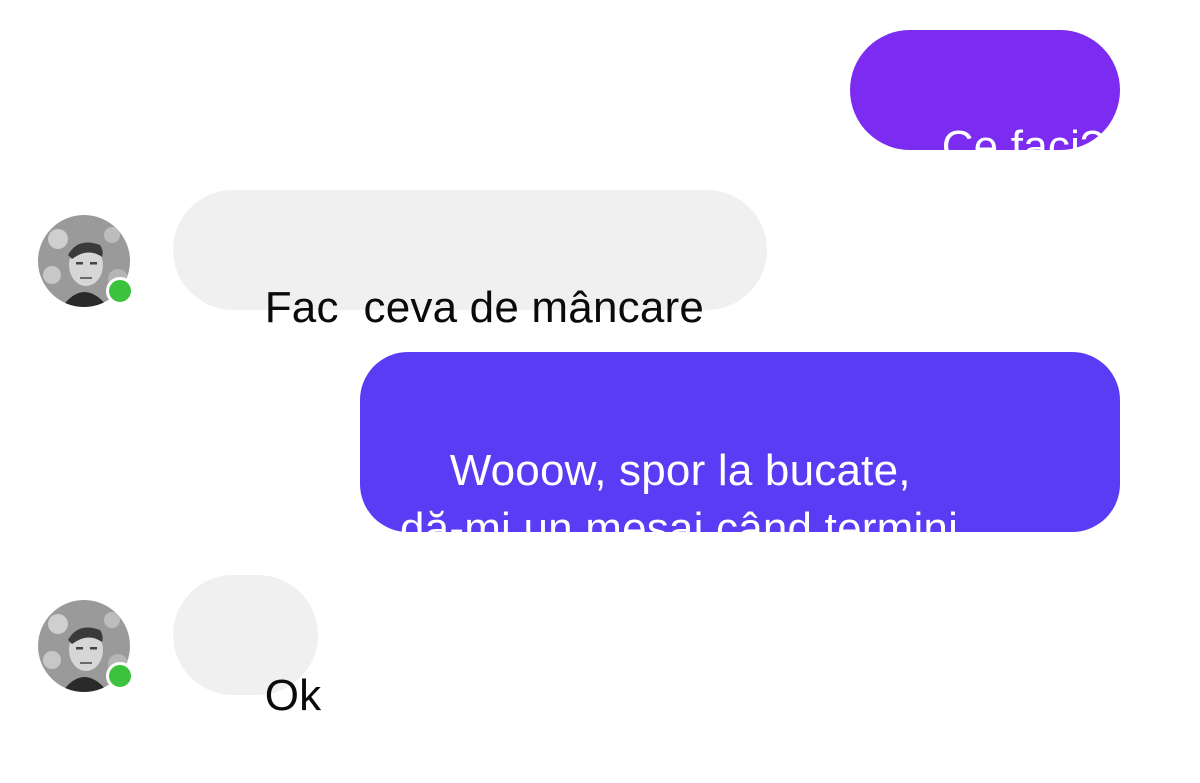 The height and width of the screenshot is (783, 1200). What do you see at coordinates (985, 100) in the screenshot?
I see `outgoing-message-bubble: Ce faci?` at bounding box center [985, 100].